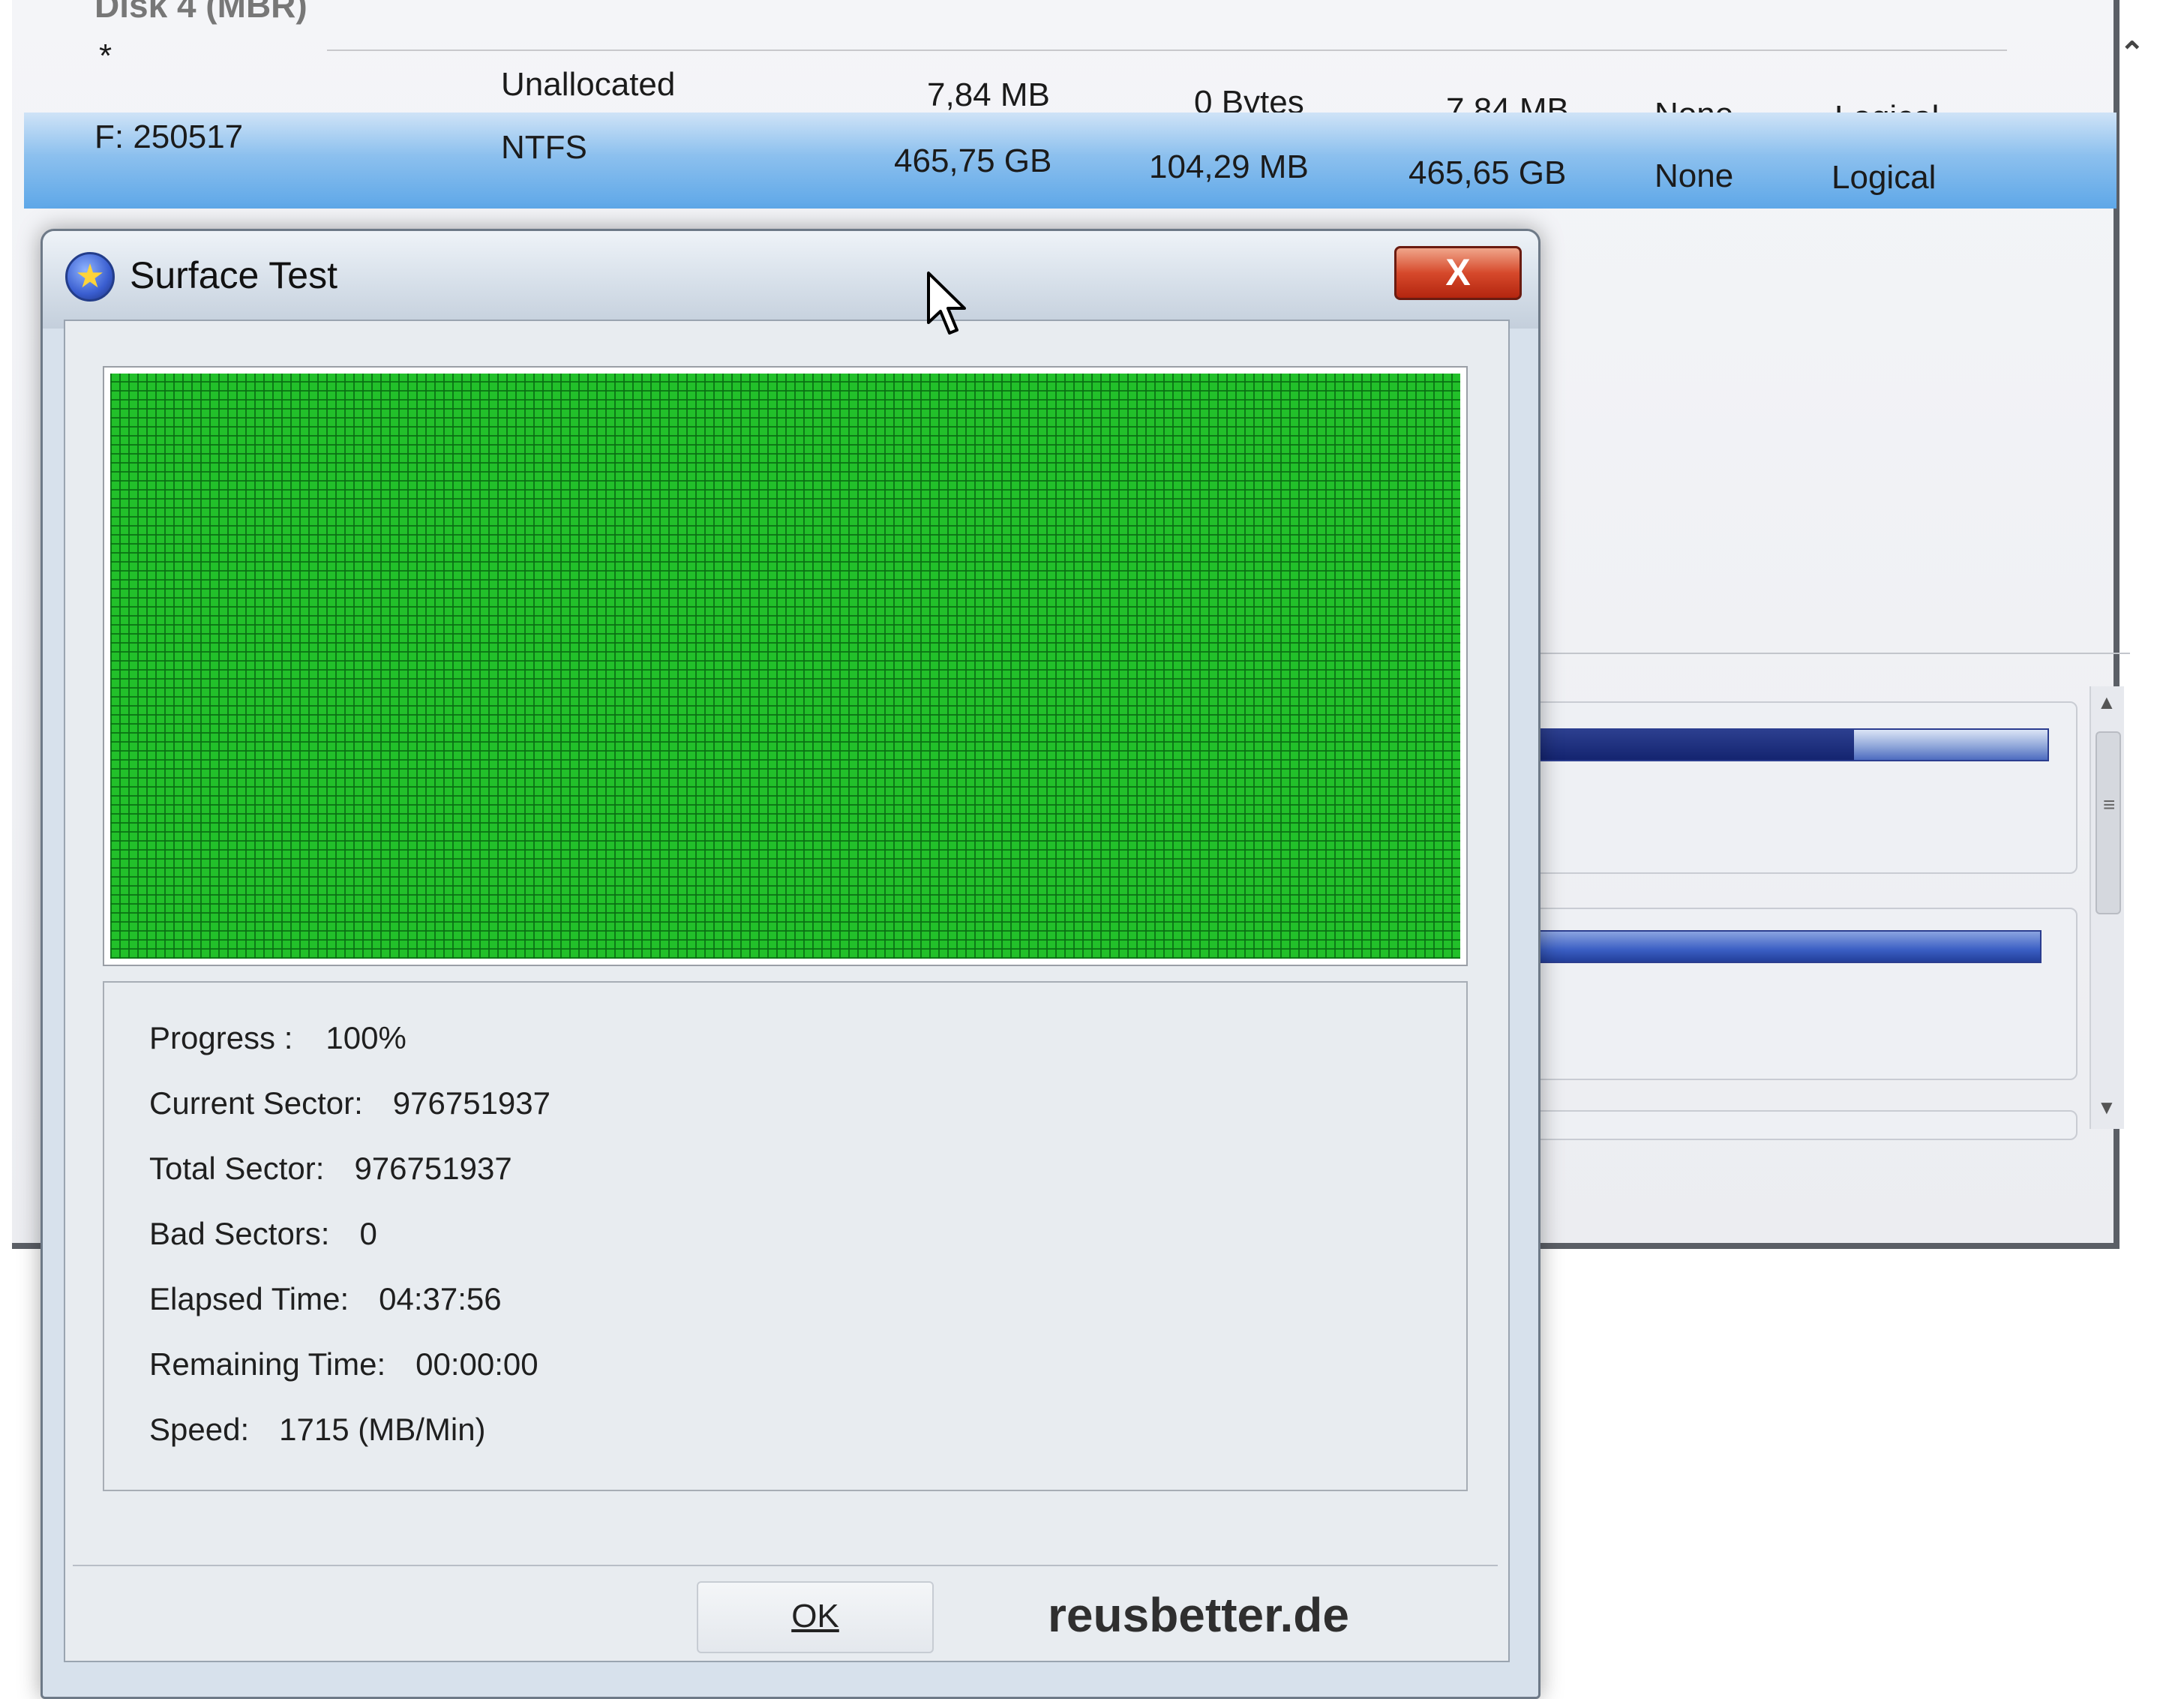 This screenshot has width=2184, height=1699. What do you see at coordinates (1458, 273) in the screenshot?
I see `close-button: X` at bounding box center [1458, 273].